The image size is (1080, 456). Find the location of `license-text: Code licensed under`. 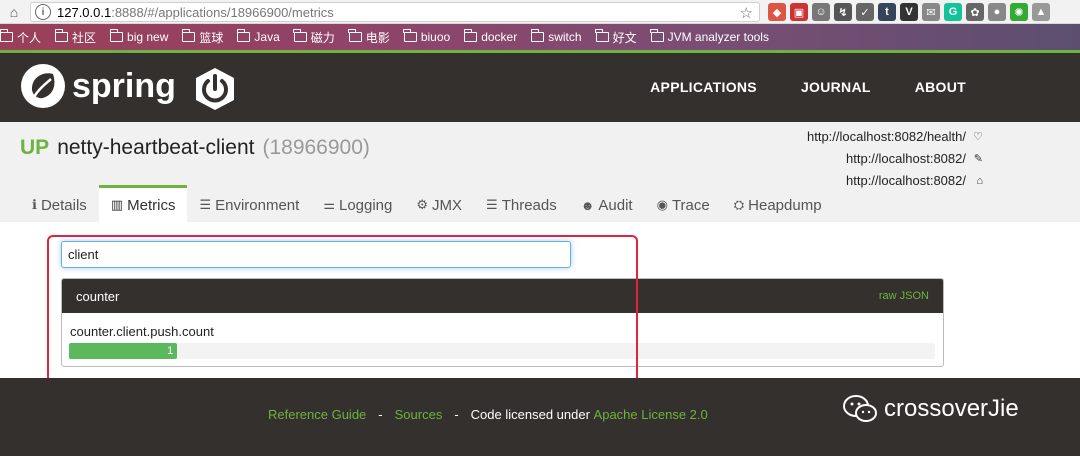

license-text: Code licensed under is located at coordinates (530, 414).